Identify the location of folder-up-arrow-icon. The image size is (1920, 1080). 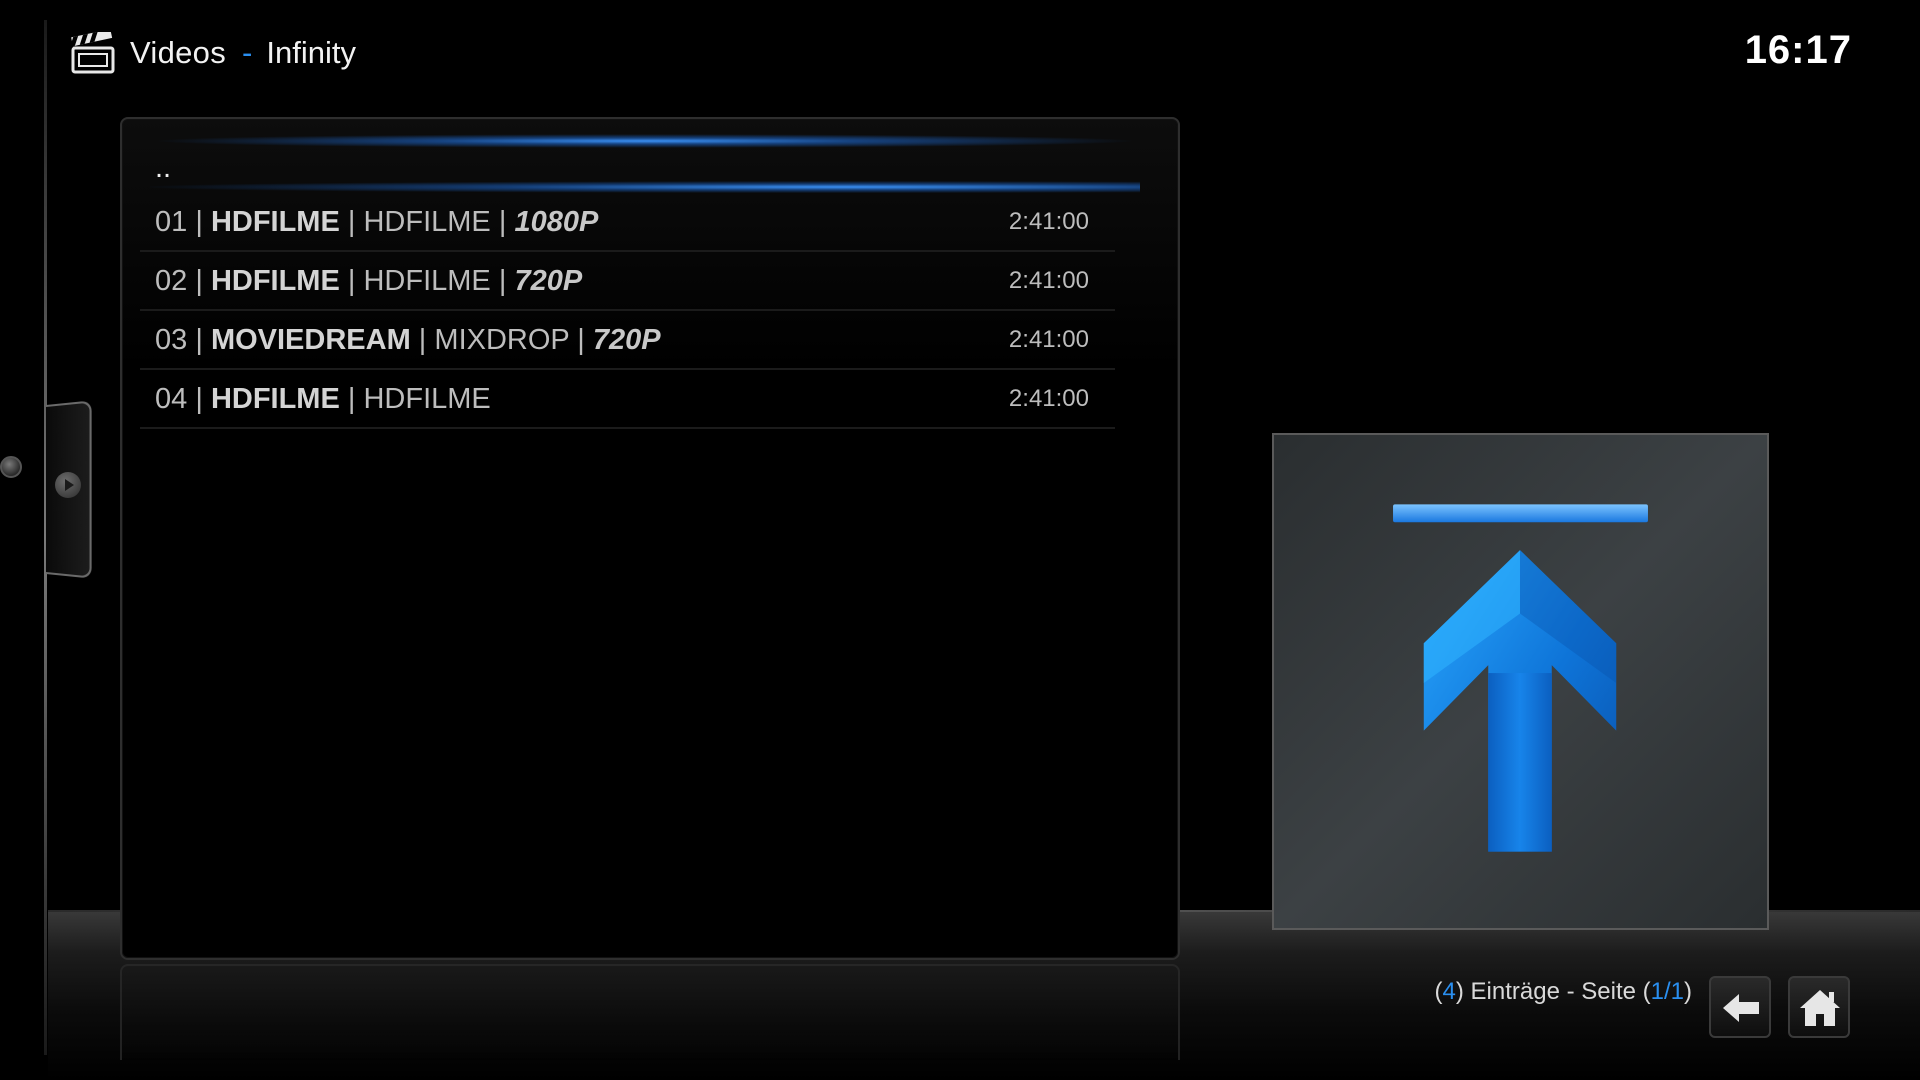
(1520, 678).